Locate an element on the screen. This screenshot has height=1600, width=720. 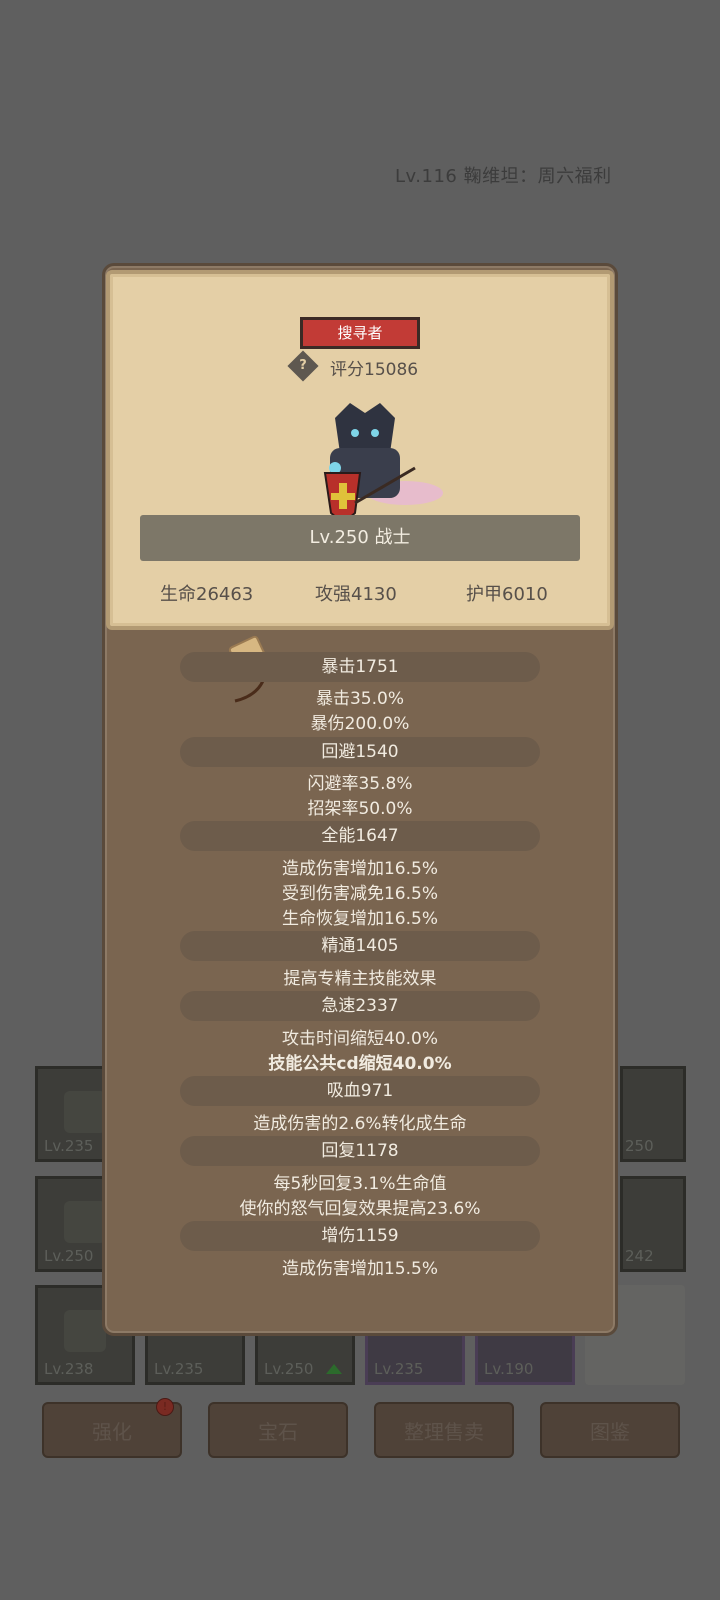
help-icon: ? is located at coordinates (303, 366).